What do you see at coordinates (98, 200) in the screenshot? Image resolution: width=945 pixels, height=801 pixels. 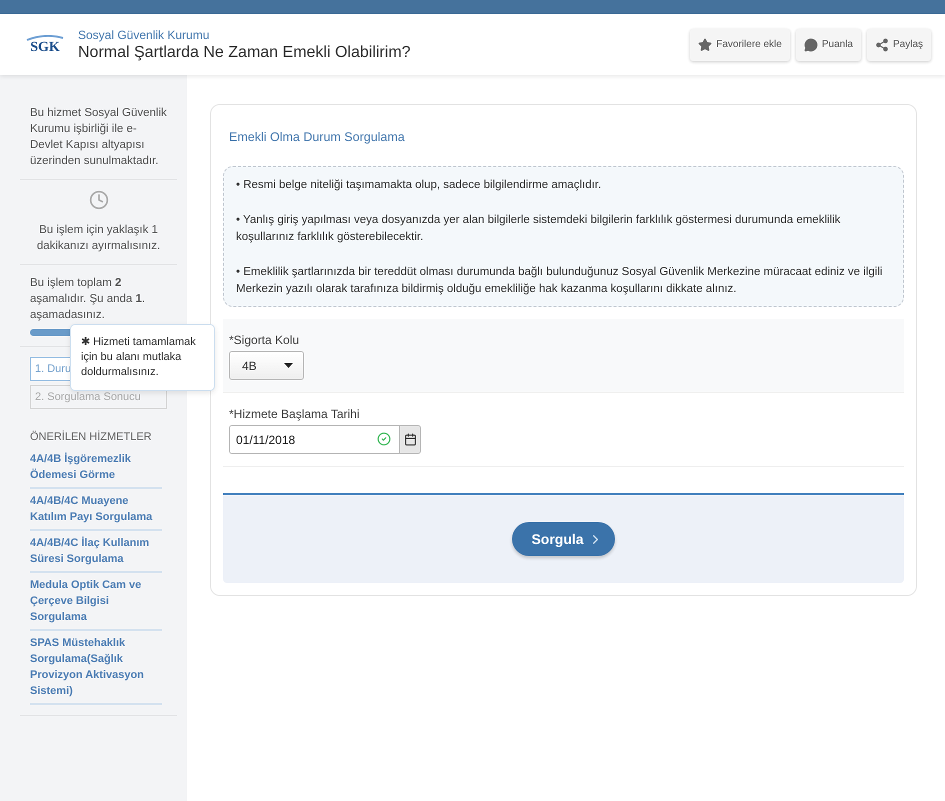 I see `clock-icon` at bounding box center [98, 200].